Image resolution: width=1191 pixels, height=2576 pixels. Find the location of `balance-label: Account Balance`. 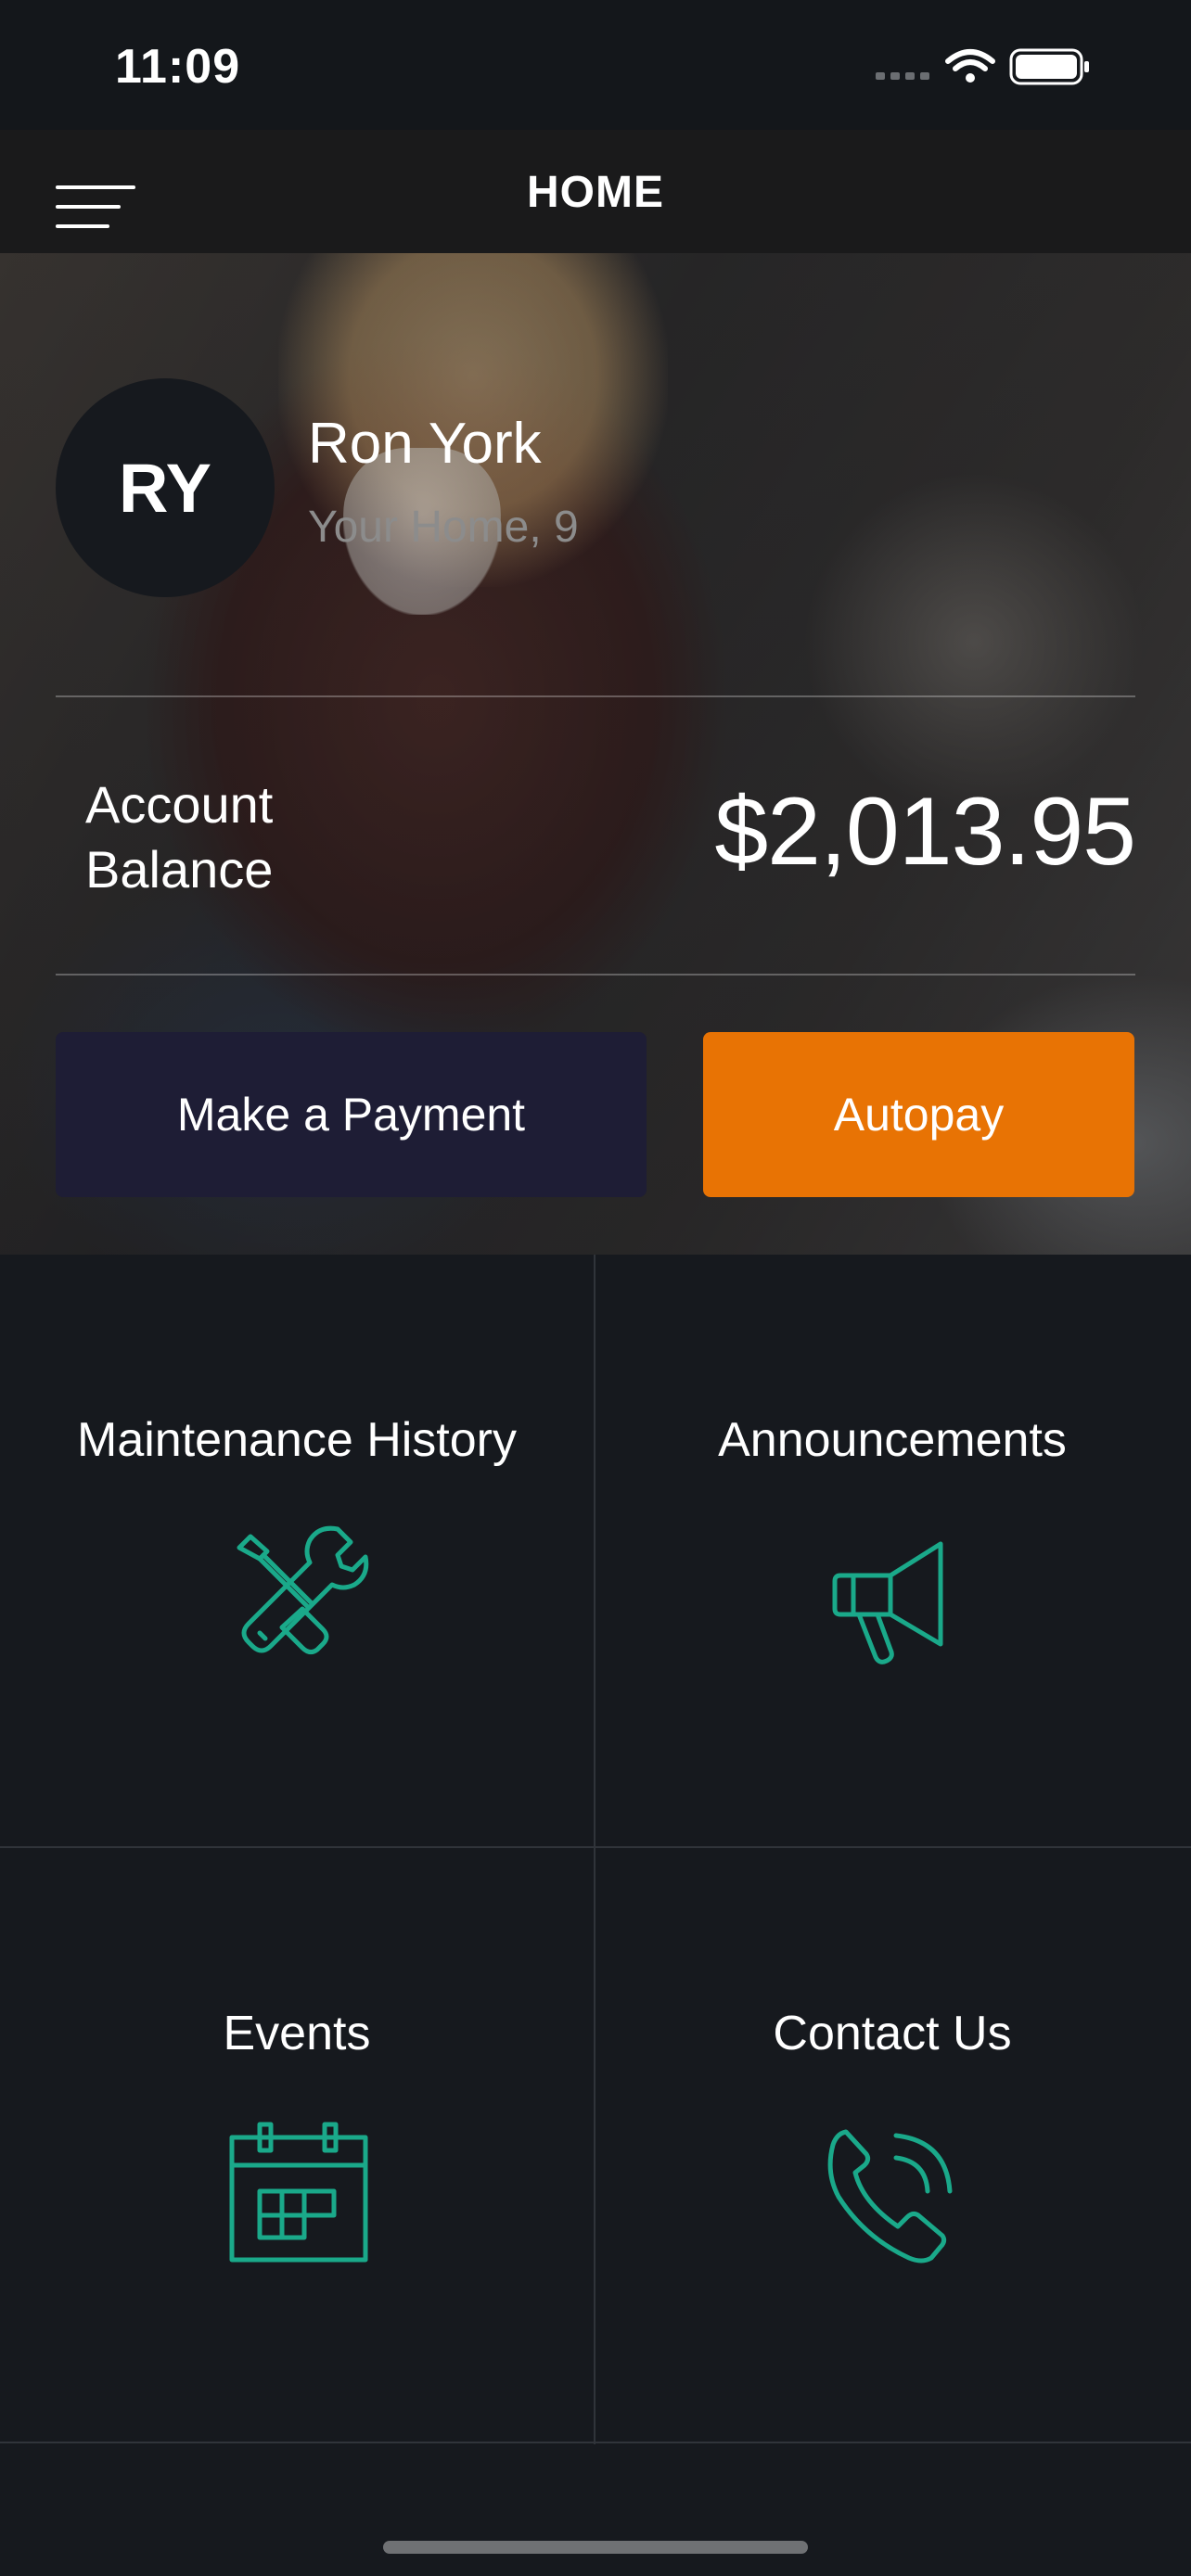

balance-label: Account Balance is located at coordinates (179, 837).